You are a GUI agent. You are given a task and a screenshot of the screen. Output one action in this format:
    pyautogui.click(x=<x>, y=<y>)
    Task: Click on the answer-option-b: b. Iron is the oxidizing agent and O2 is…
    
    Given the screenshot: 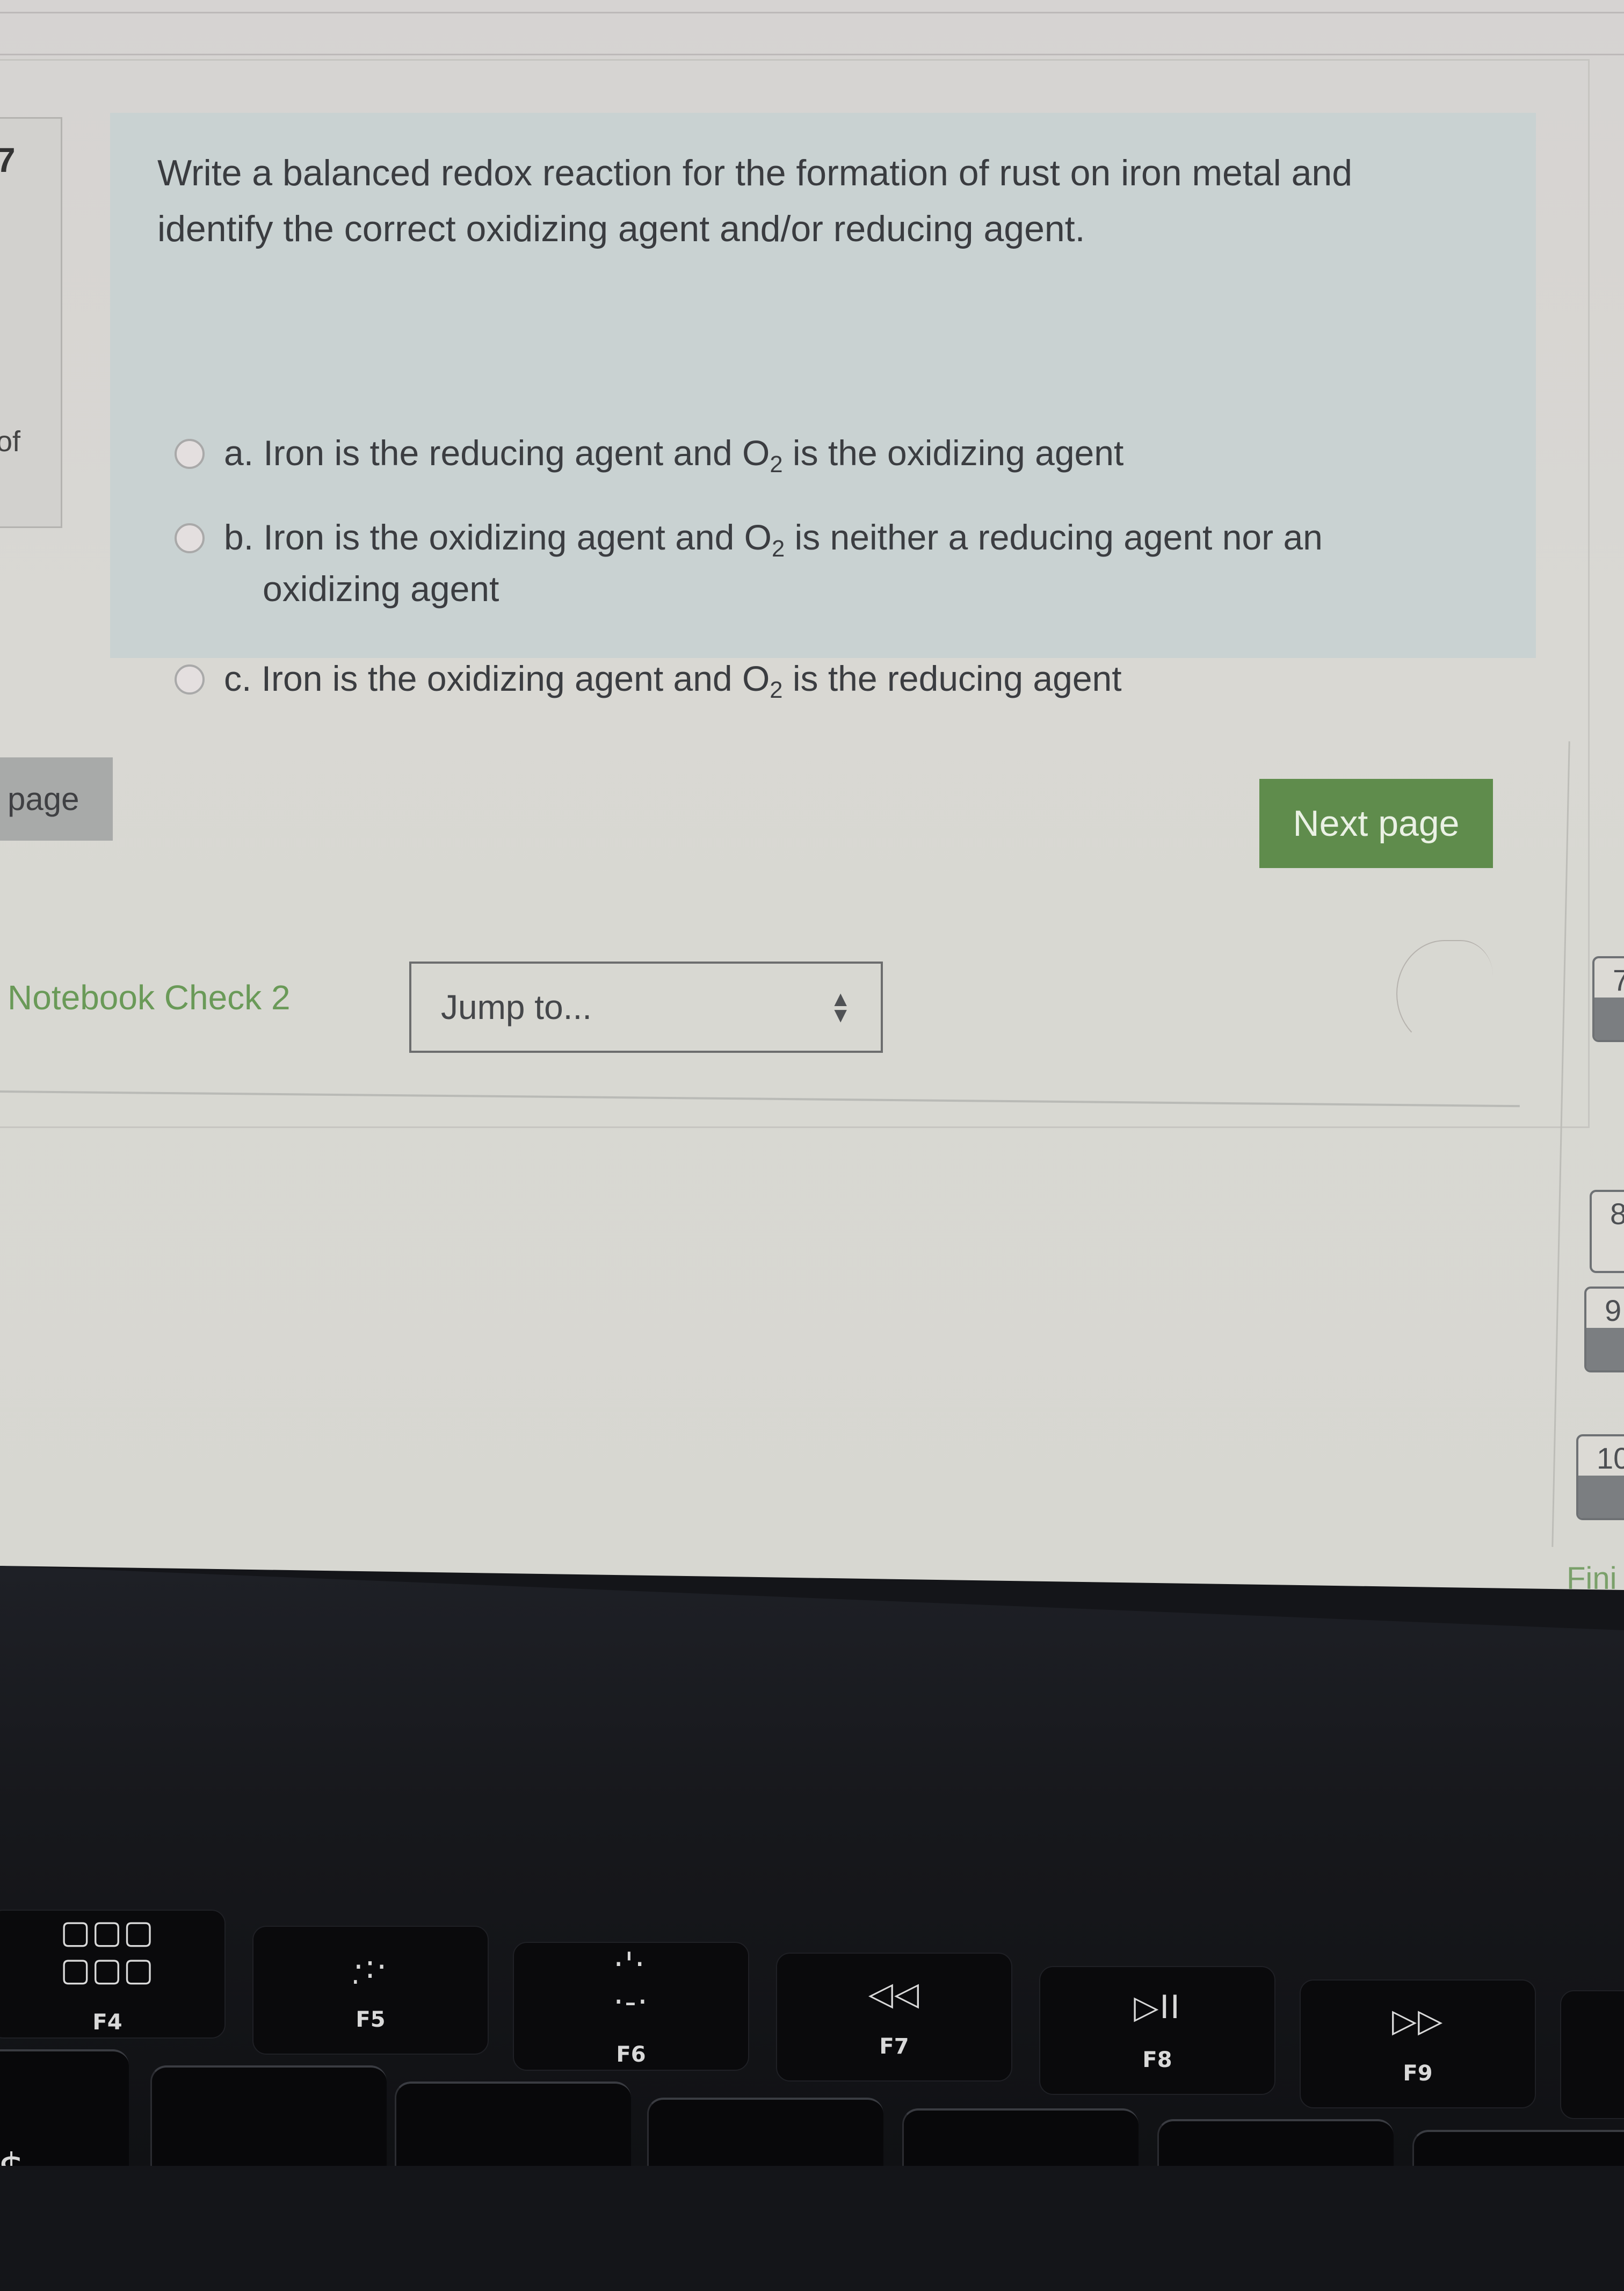 What is the action you would take?
    pyautogui.click(x=804, y=563)
    